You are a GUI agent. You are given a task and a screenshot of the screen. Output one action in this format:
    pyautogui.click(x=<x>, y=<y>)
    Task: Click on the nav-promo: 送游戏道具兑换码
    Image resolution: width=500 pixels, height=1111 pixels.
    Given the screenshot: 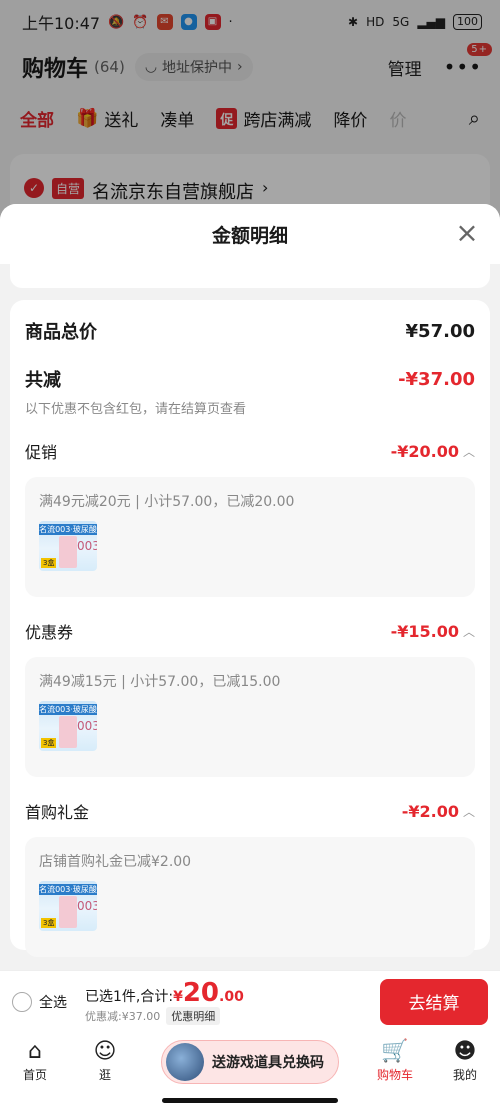 What is the action you would take?
    pyautogui.click(x=250, y=1061)
    